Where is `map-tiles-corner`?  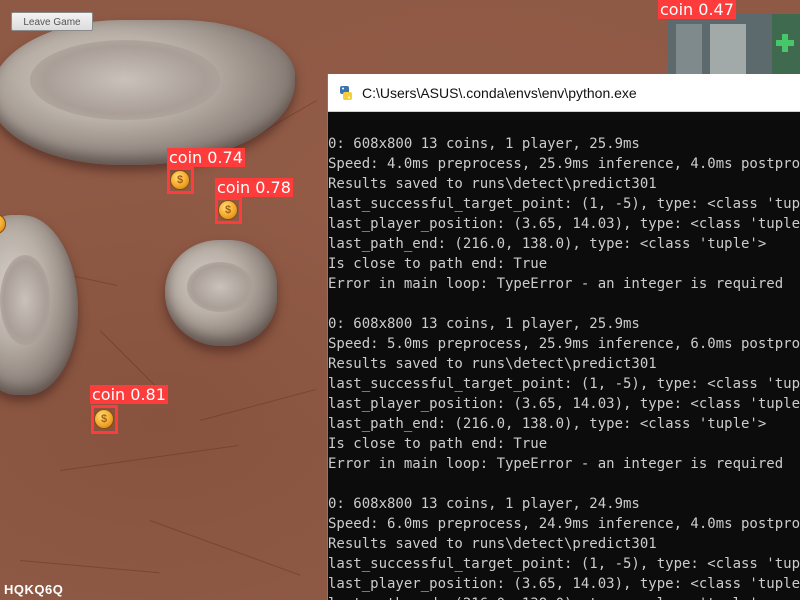
map-tiles-corner is located at coordinates (734, 45).